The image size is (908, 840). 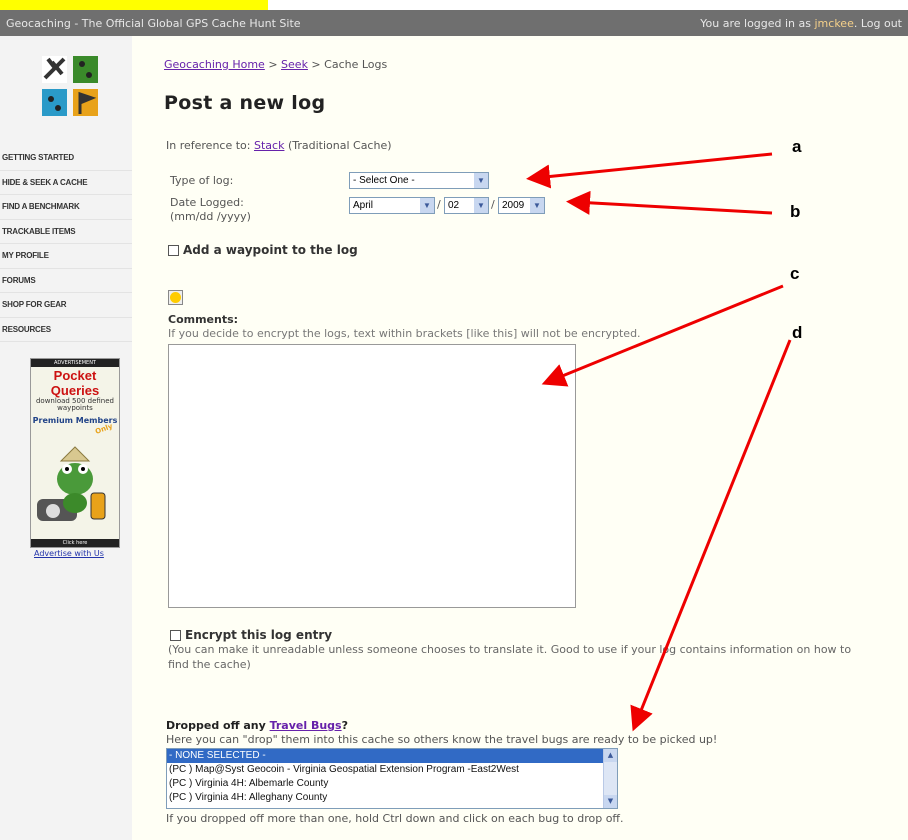 I want to click on arrow-c, so click(x=662, y=335).